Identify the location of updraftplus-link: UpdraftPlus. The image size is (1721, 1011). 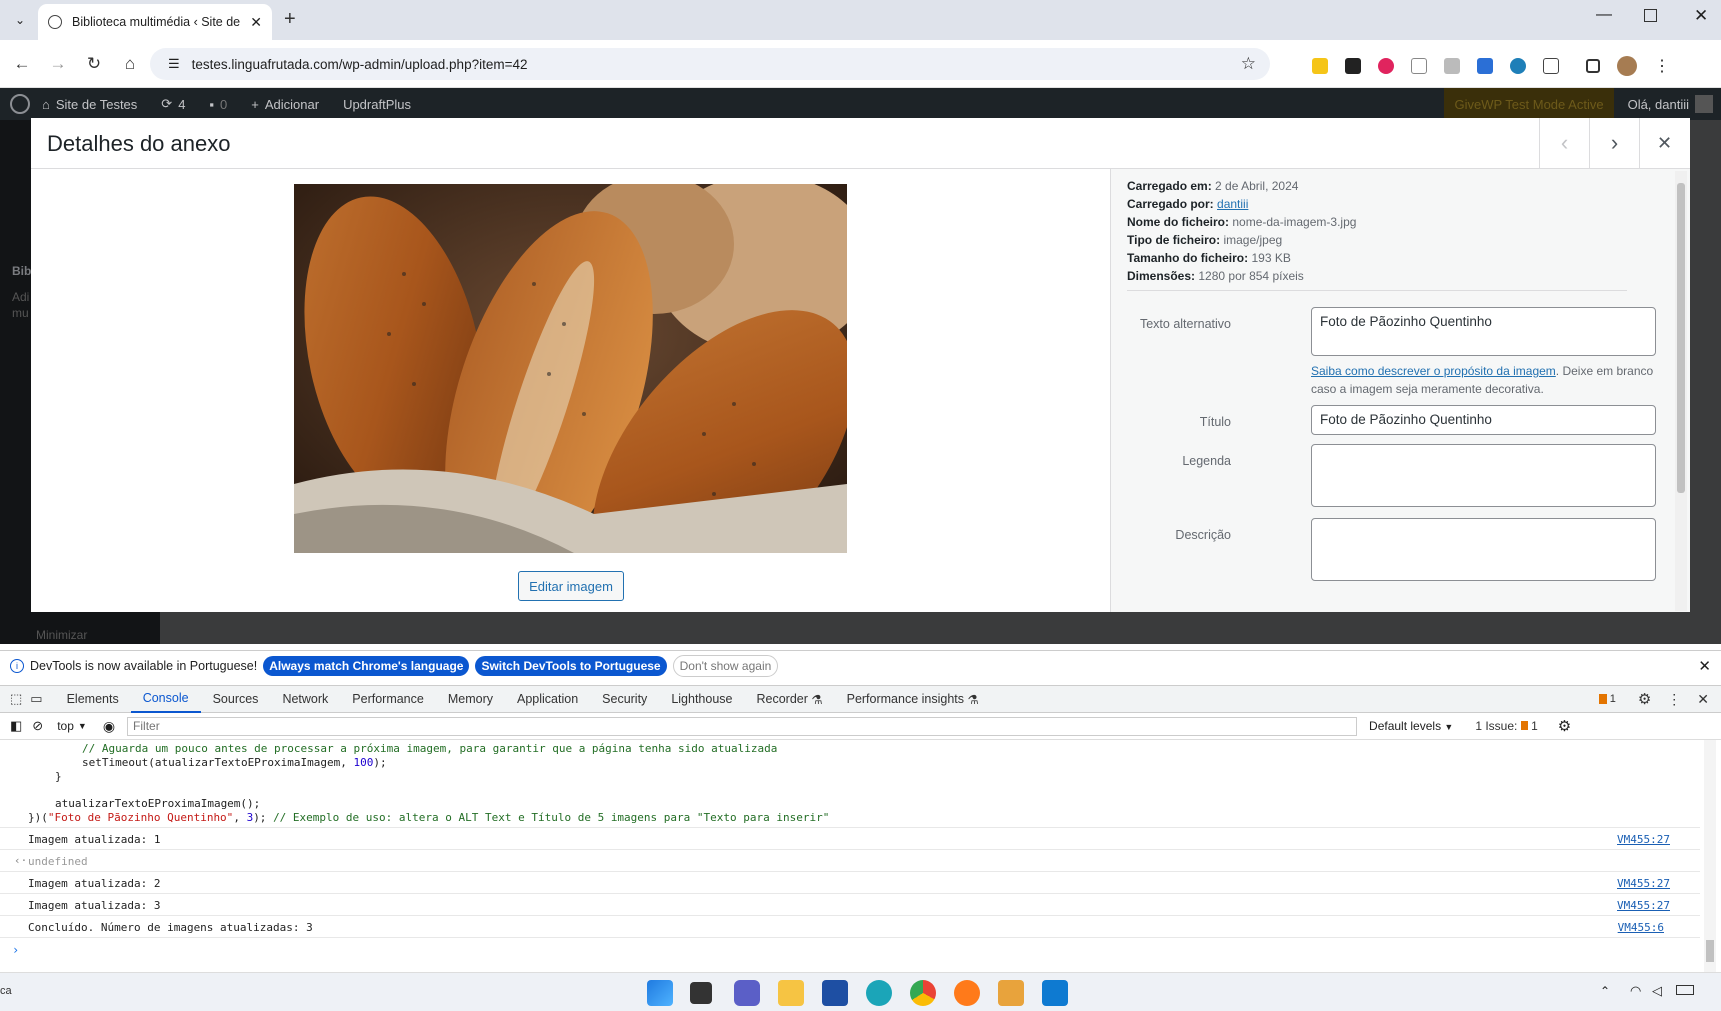
(377, 104).